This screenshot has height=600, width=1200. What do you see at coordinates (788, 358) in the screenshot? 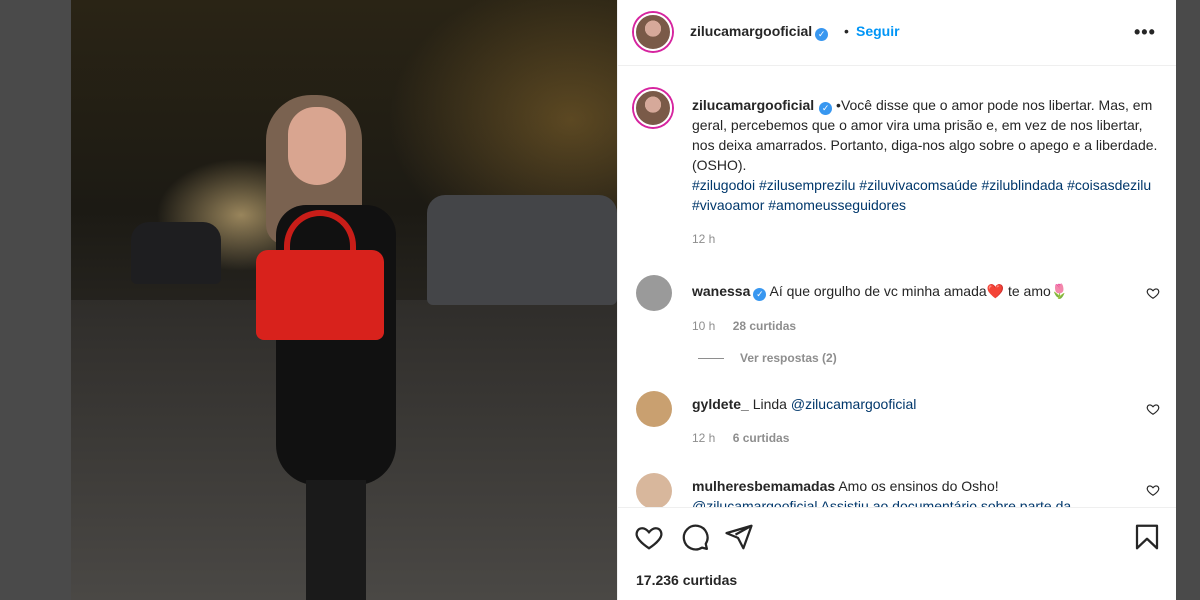
I see `view-replies-label: Ver respostas (2)` at bounding box center [788, 358].